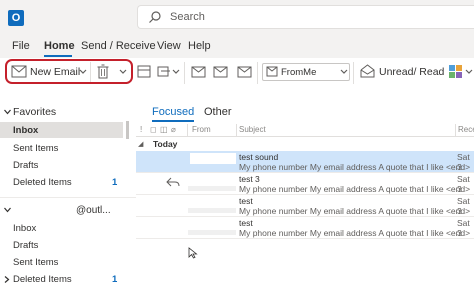  I want to click on reminder-column-icon: ◻, so click(153, 129).